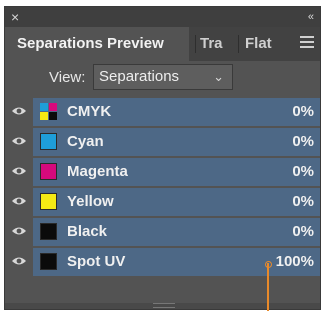 This screenshot has width=325, height=316. I want to click on view-dropdown-value: Separations, so click(139, 76).